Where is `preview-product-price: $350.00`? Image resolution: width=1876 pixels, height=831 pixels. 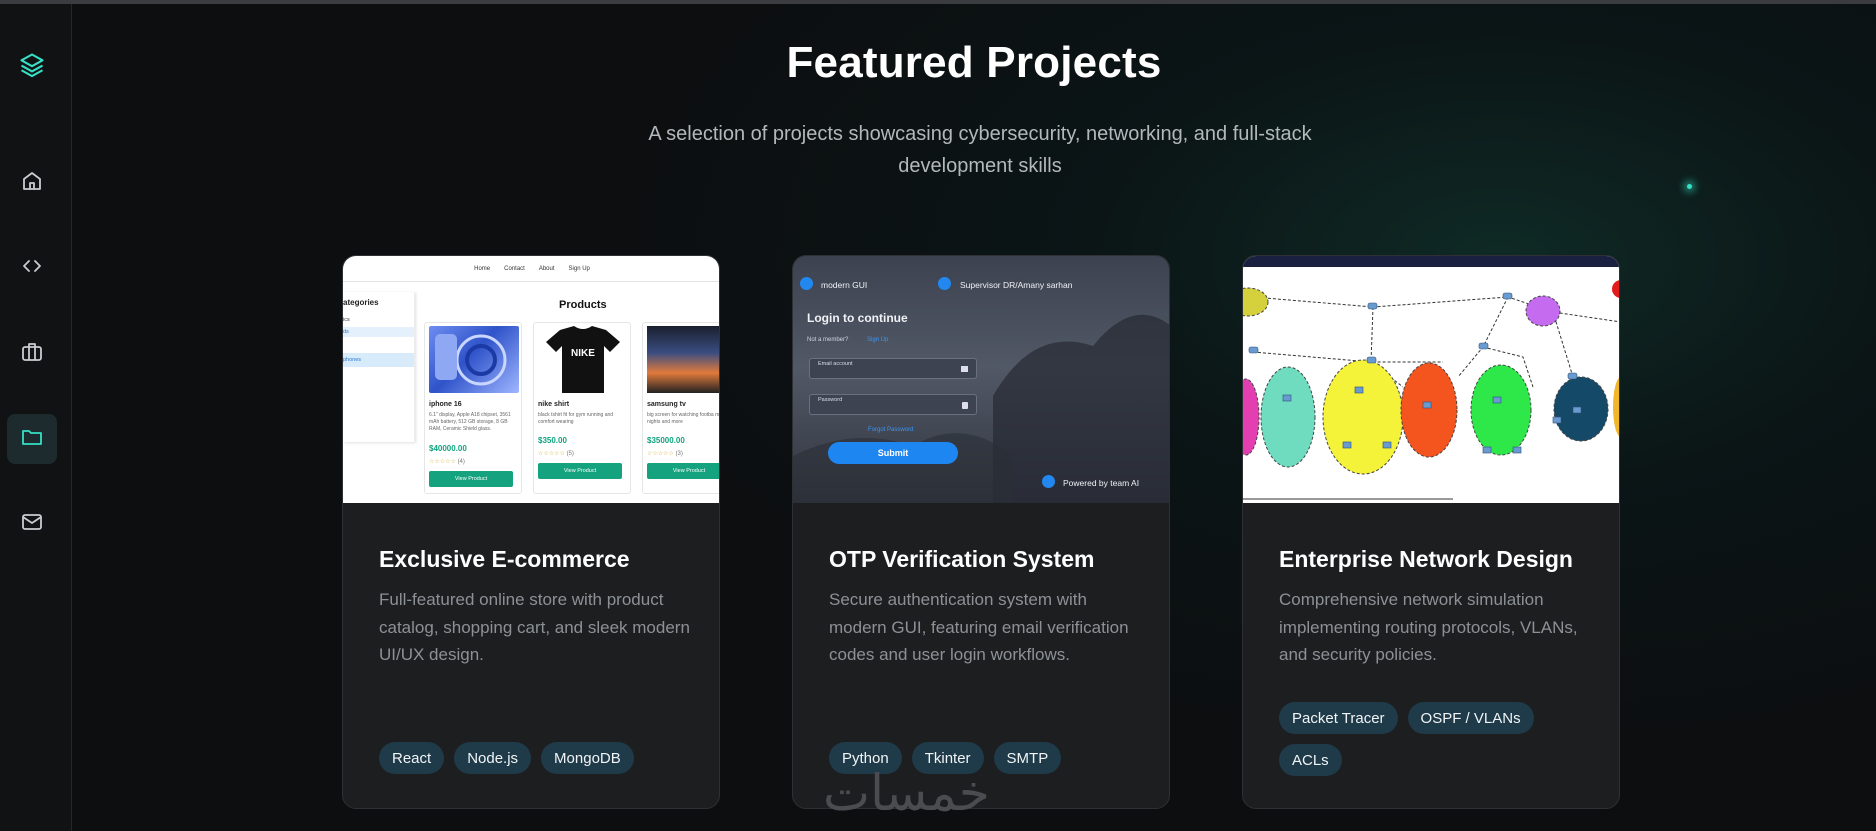 preview-product-price: $350.00 is located at coordinates (552, 440).